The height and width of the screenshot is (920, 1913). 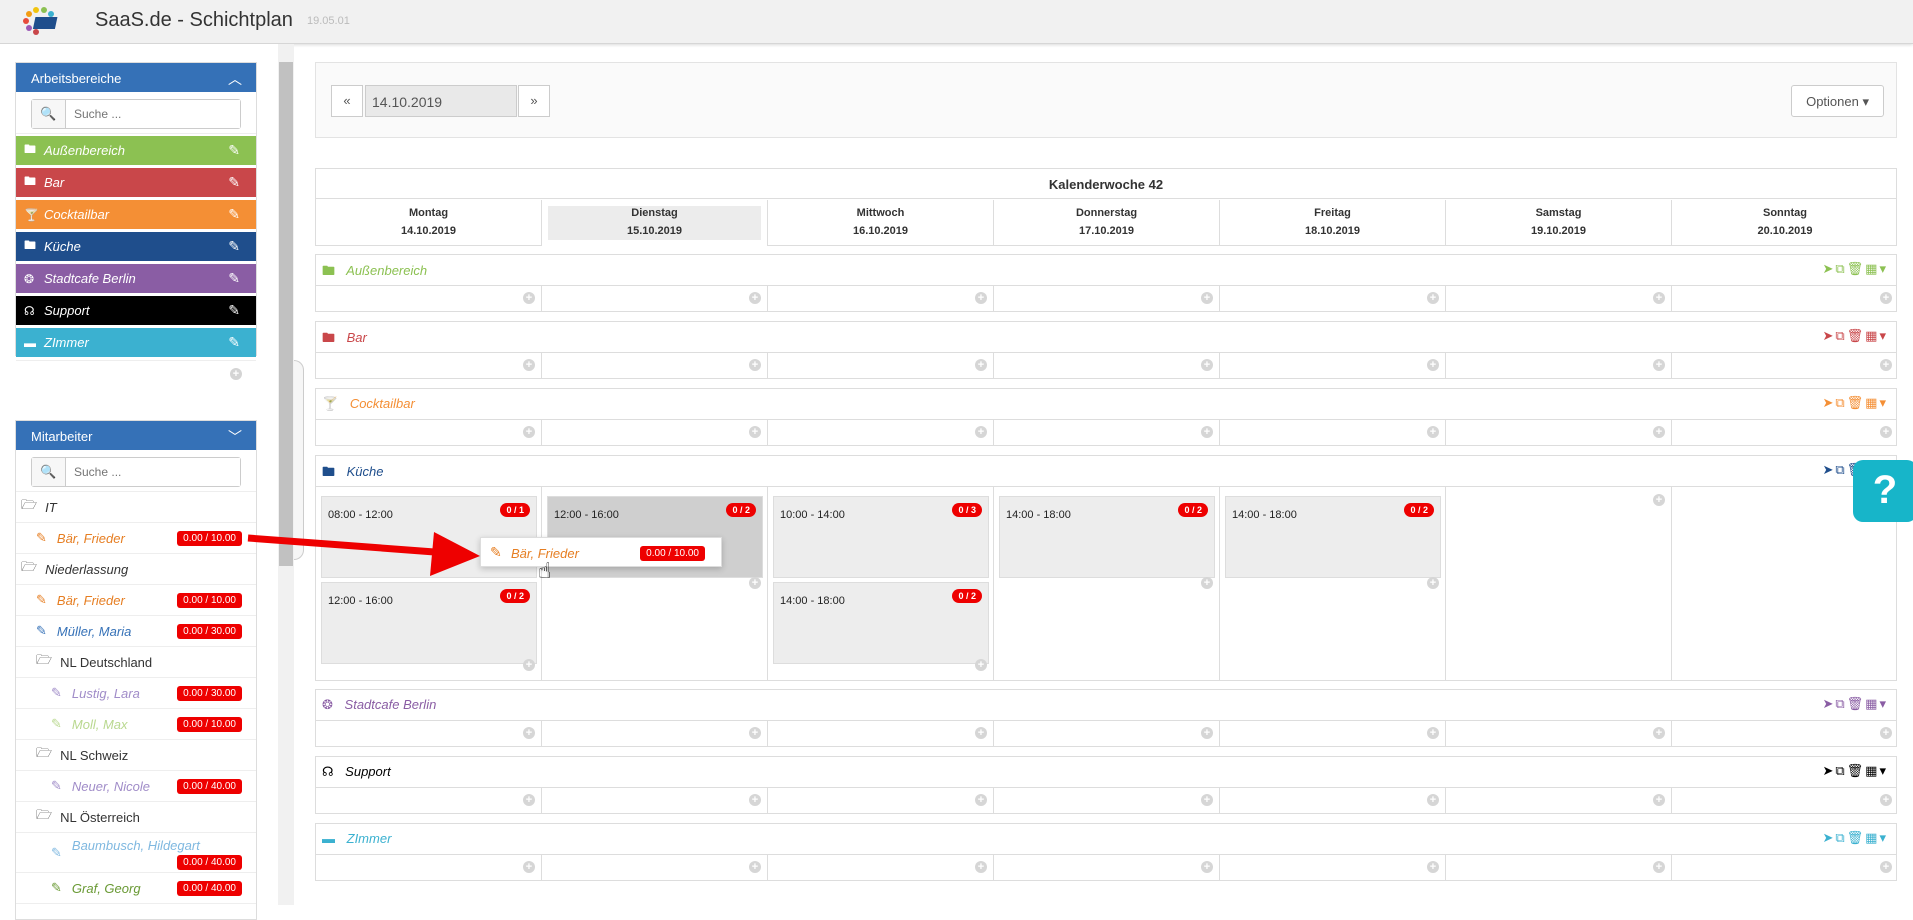 I want to click on staff-group: 🗁 Niederlassung, so click(x=136, y=569).